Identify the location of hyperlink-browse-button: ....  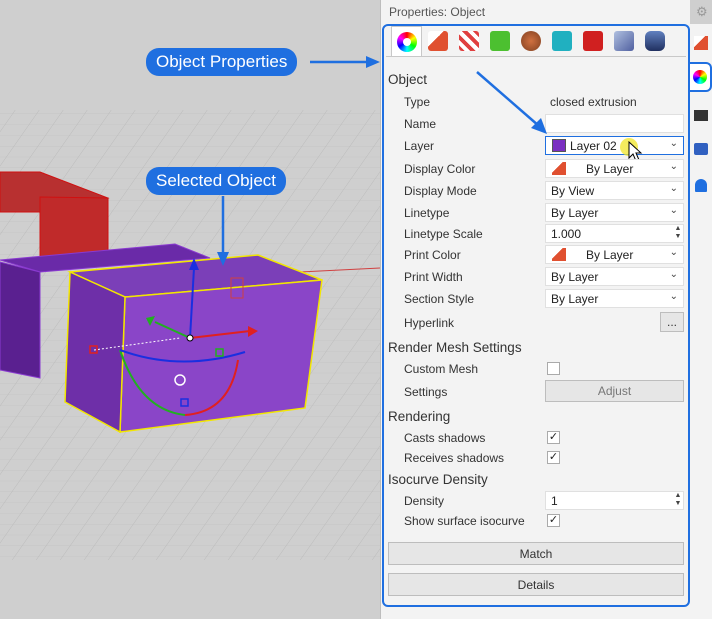
(672, 322).